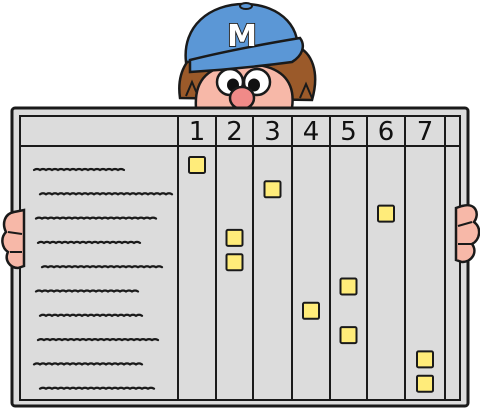 Image resolution: width=480 pixels, height=412 pixels. Describe the element at coordinates (242, 98) in the screenshot. I see `nose` at that location.